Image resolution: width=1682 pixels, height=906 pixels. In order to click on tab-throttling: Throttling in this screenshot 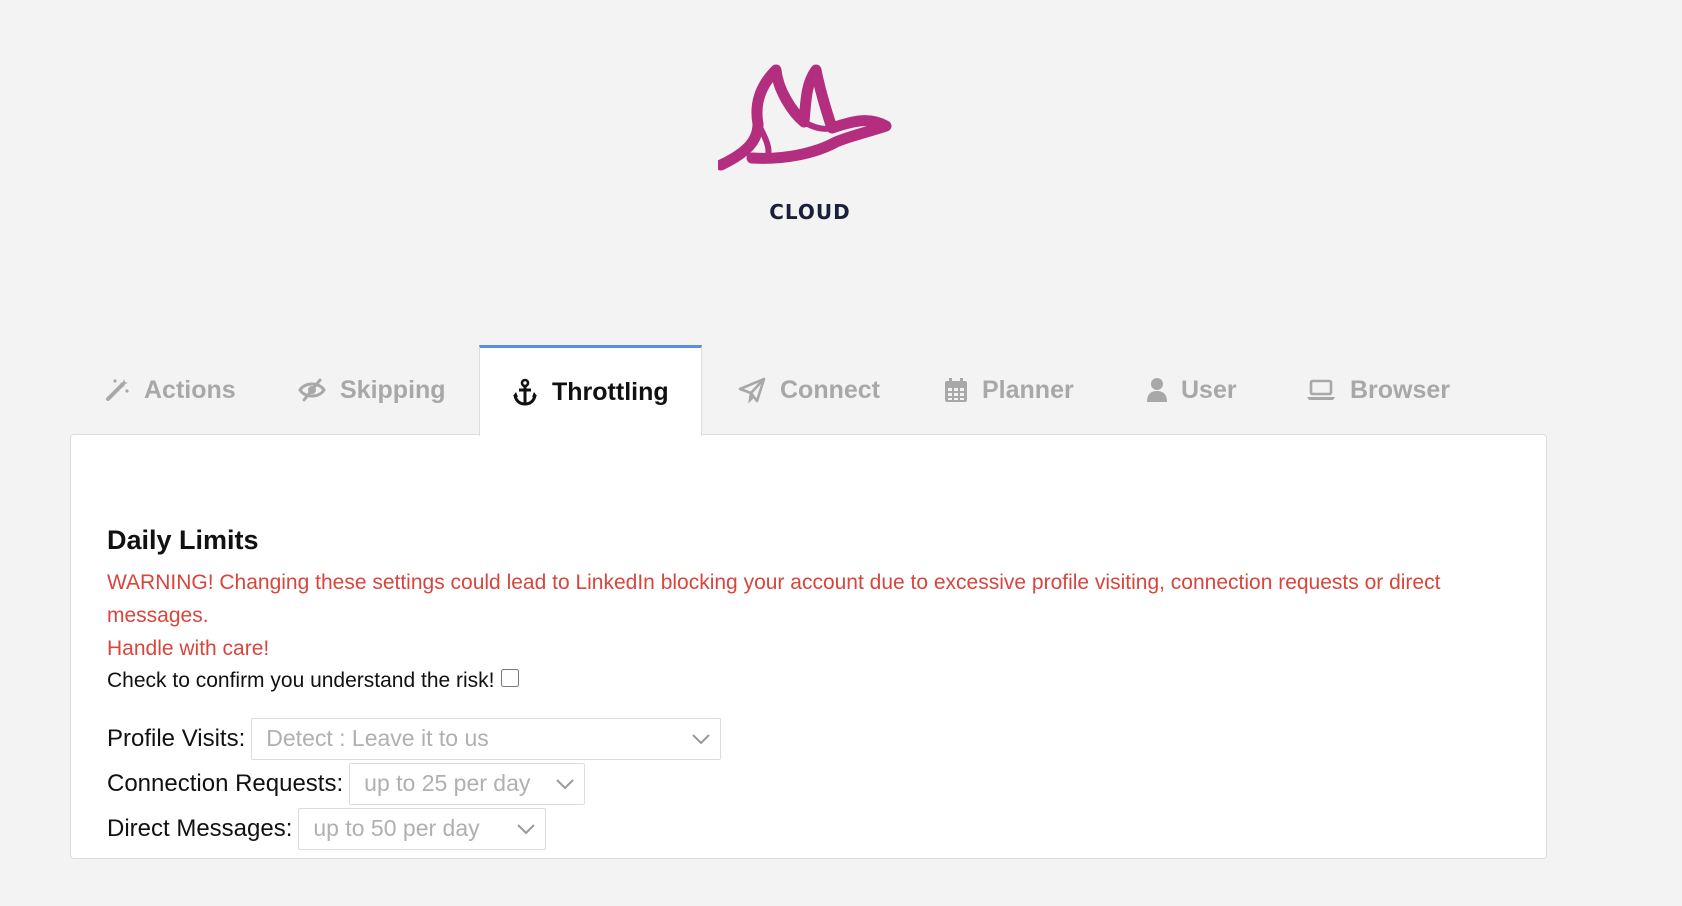, I will do `click(590, 390)`.